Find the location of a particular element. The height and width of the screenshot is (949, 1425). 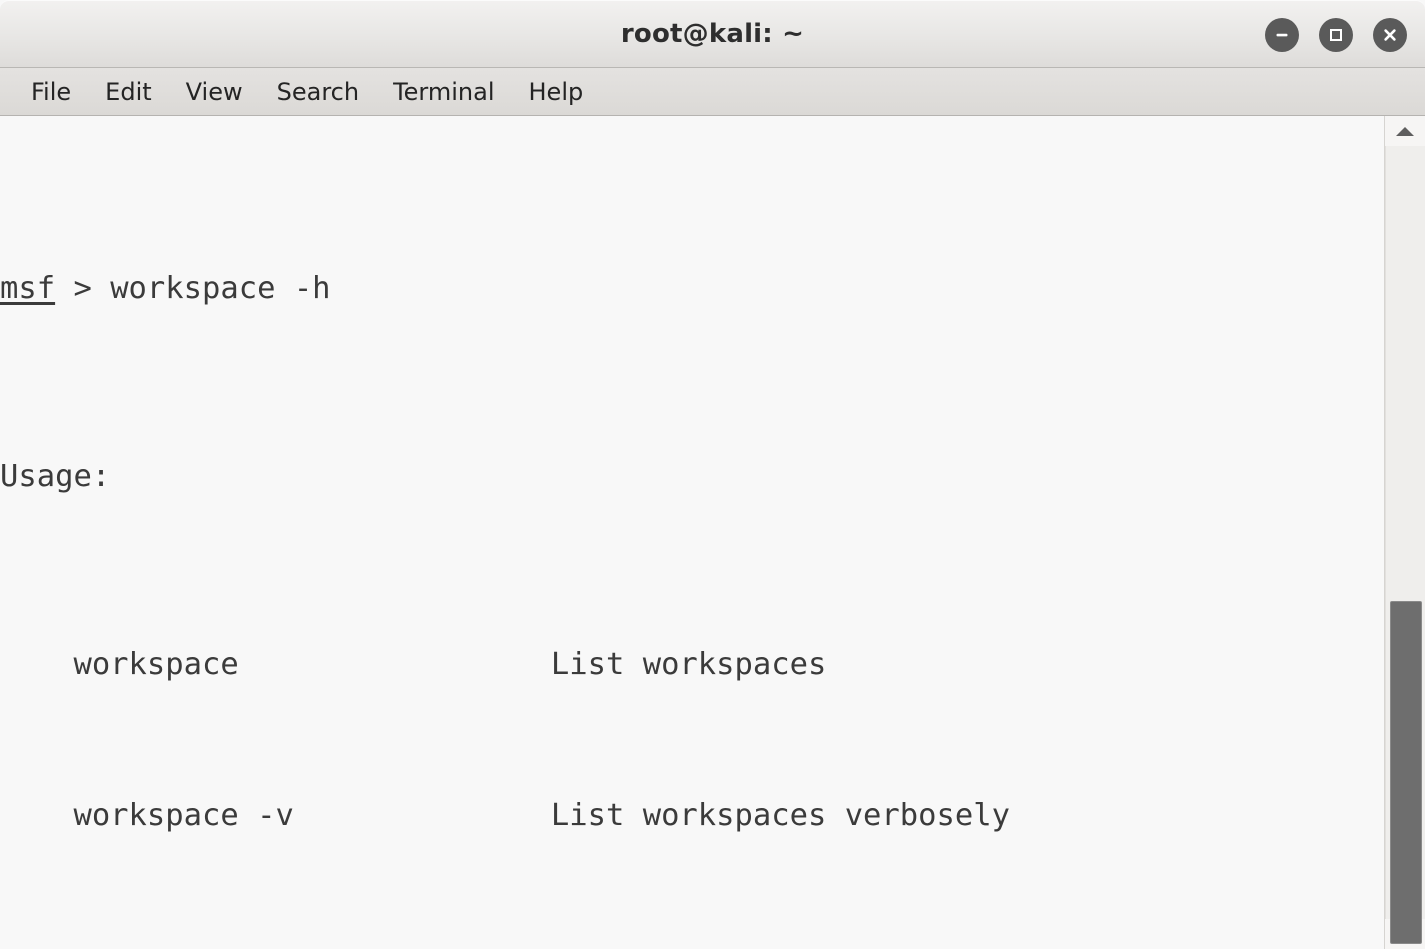

terminal-line: Usage: is located at coordinates (692, 477).